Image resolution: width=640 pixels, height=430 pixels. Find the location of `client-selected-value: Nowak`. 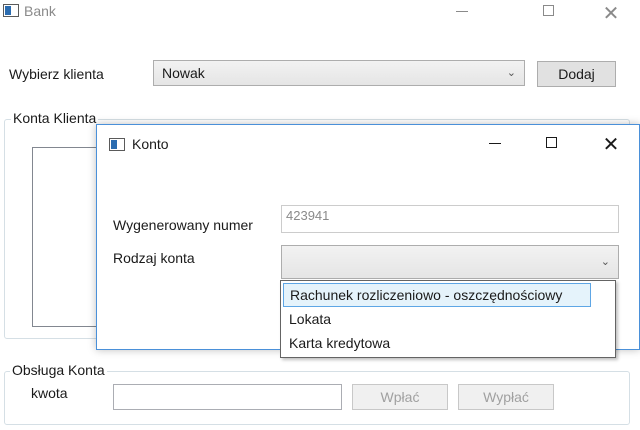

client-selected-value: Nowak is located at coordinates (183, 73).